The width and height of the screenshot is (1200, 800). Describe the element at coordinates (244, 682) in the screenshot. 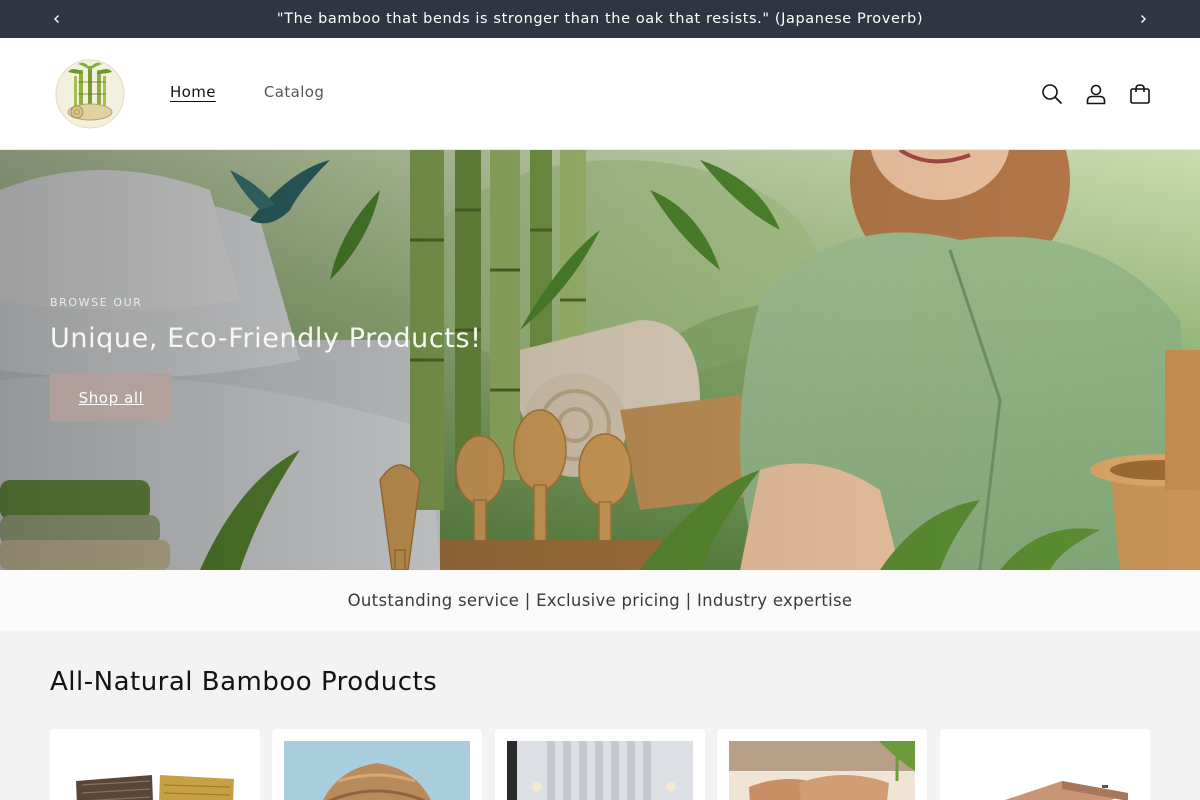

I see `products-title: All-Natural Bamboo Products` at that location.